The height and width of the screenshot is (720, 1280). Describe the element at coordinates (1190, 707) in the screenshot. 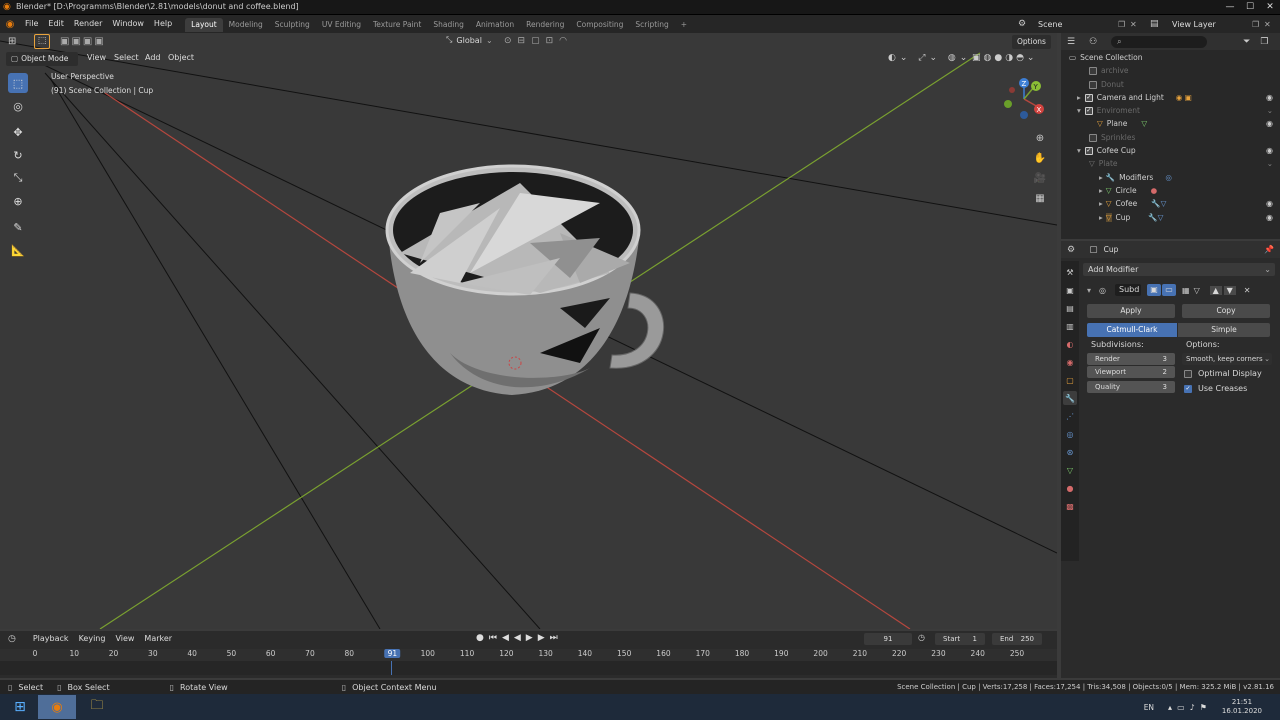

I see `tray-icons: ▴▭♪⚑` at that location.